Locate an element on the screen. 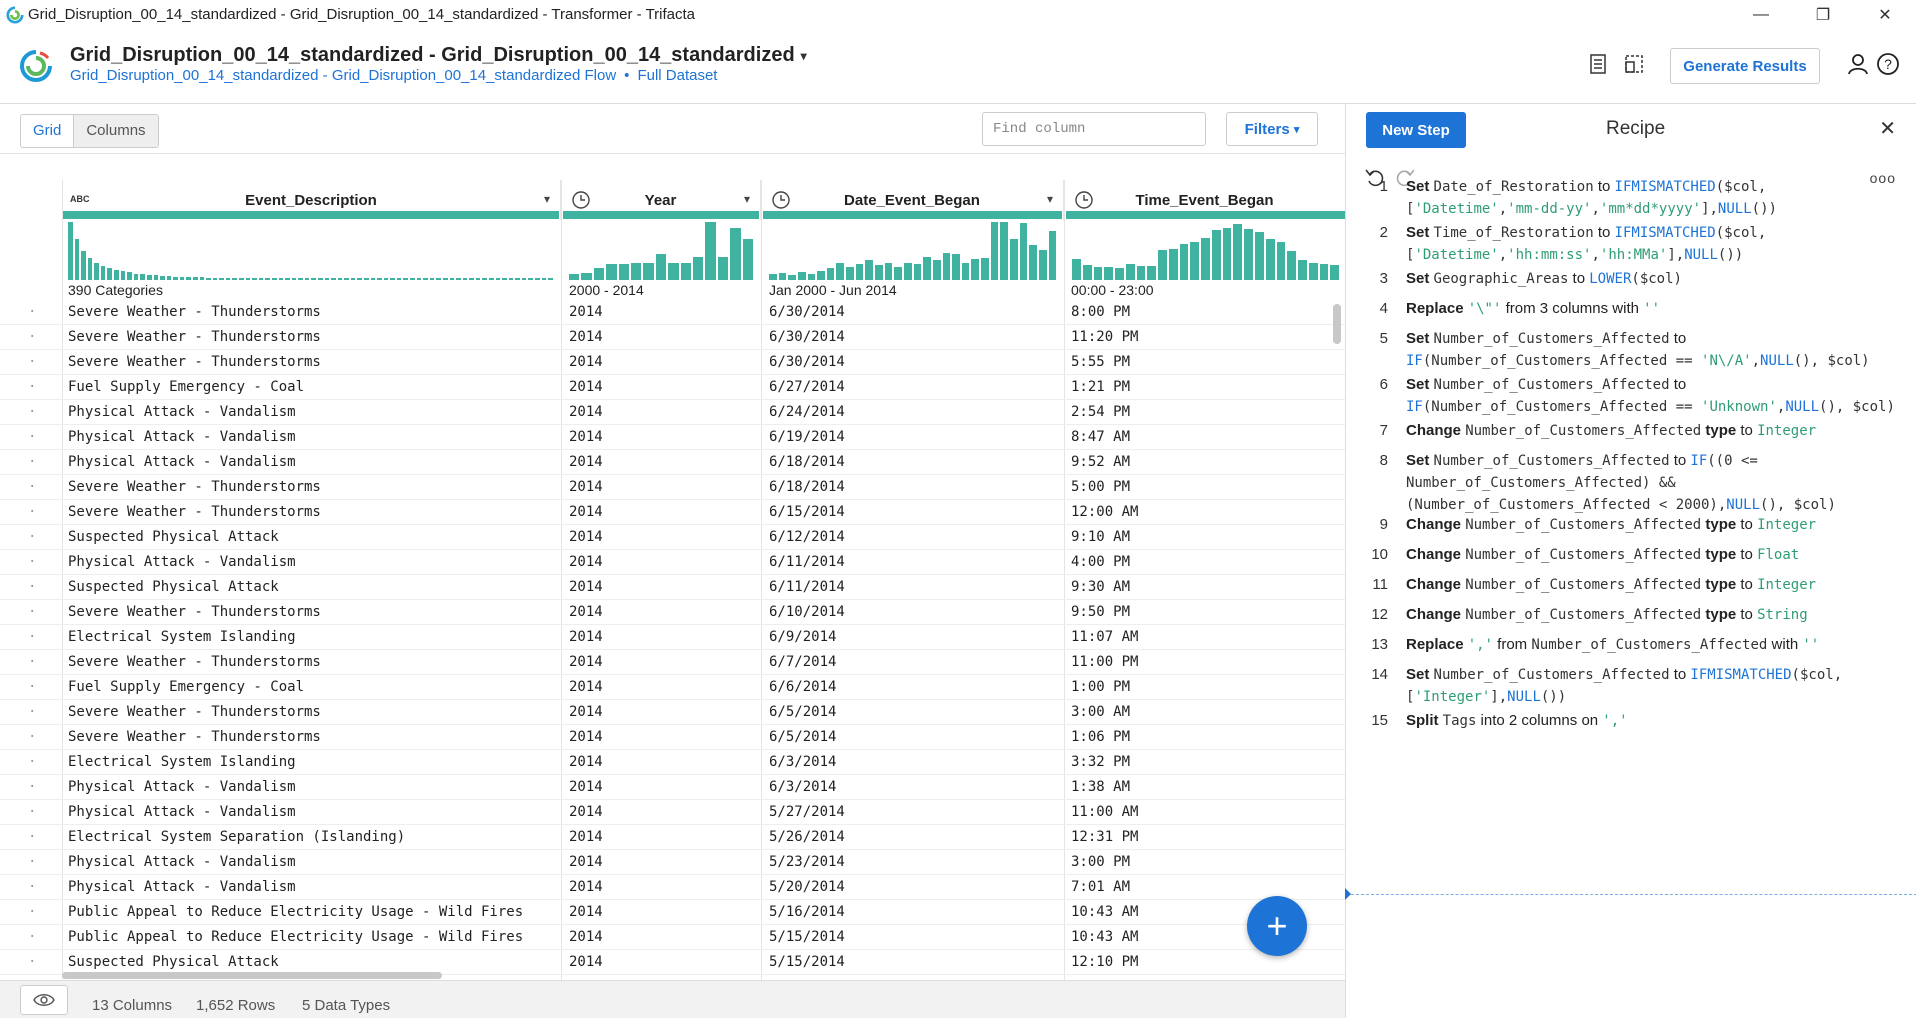 The height and width of the screenshot is (1018, 1916). horizontal-scrollbar is located at coordinates (252, 975).